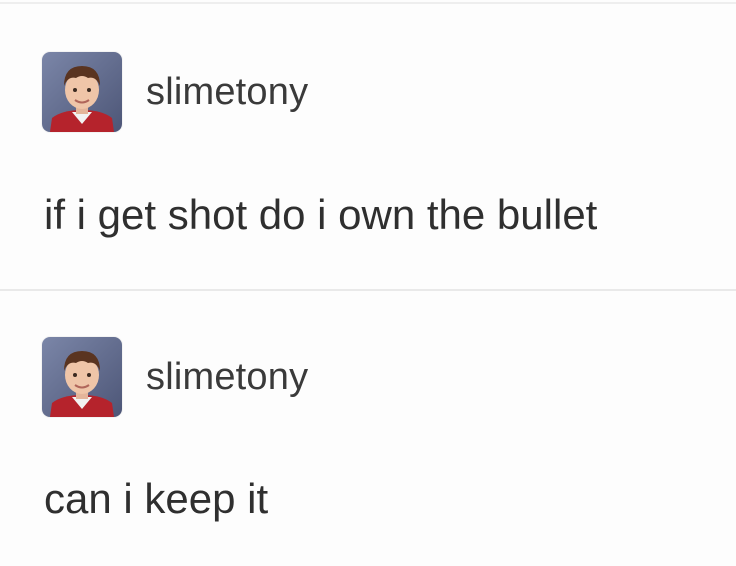 This screenshot has width=736, height=566. Describe the element at coordinates (368, 290) in the screenshot. I see `post-divider` at that location.